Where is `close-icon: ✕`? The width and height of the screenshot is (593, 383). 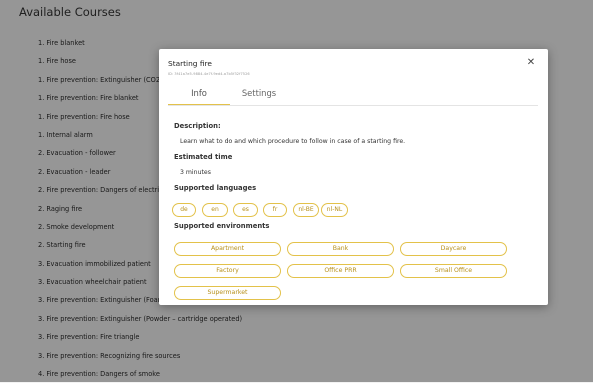
close-icon: ✕ is located at coordinates (531, 63).